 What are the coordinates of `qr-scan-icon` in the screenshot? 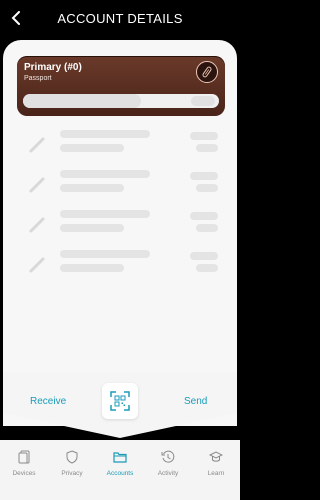 It's located at (120, 401).